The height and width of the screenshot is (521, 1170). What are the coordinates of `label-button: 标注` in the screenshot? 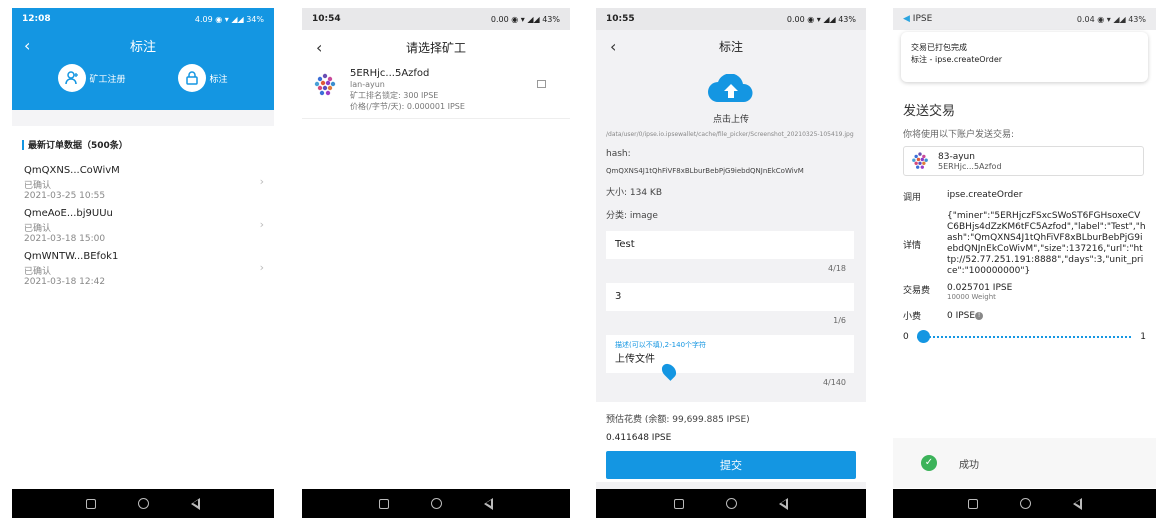 It's located at (203, 78).